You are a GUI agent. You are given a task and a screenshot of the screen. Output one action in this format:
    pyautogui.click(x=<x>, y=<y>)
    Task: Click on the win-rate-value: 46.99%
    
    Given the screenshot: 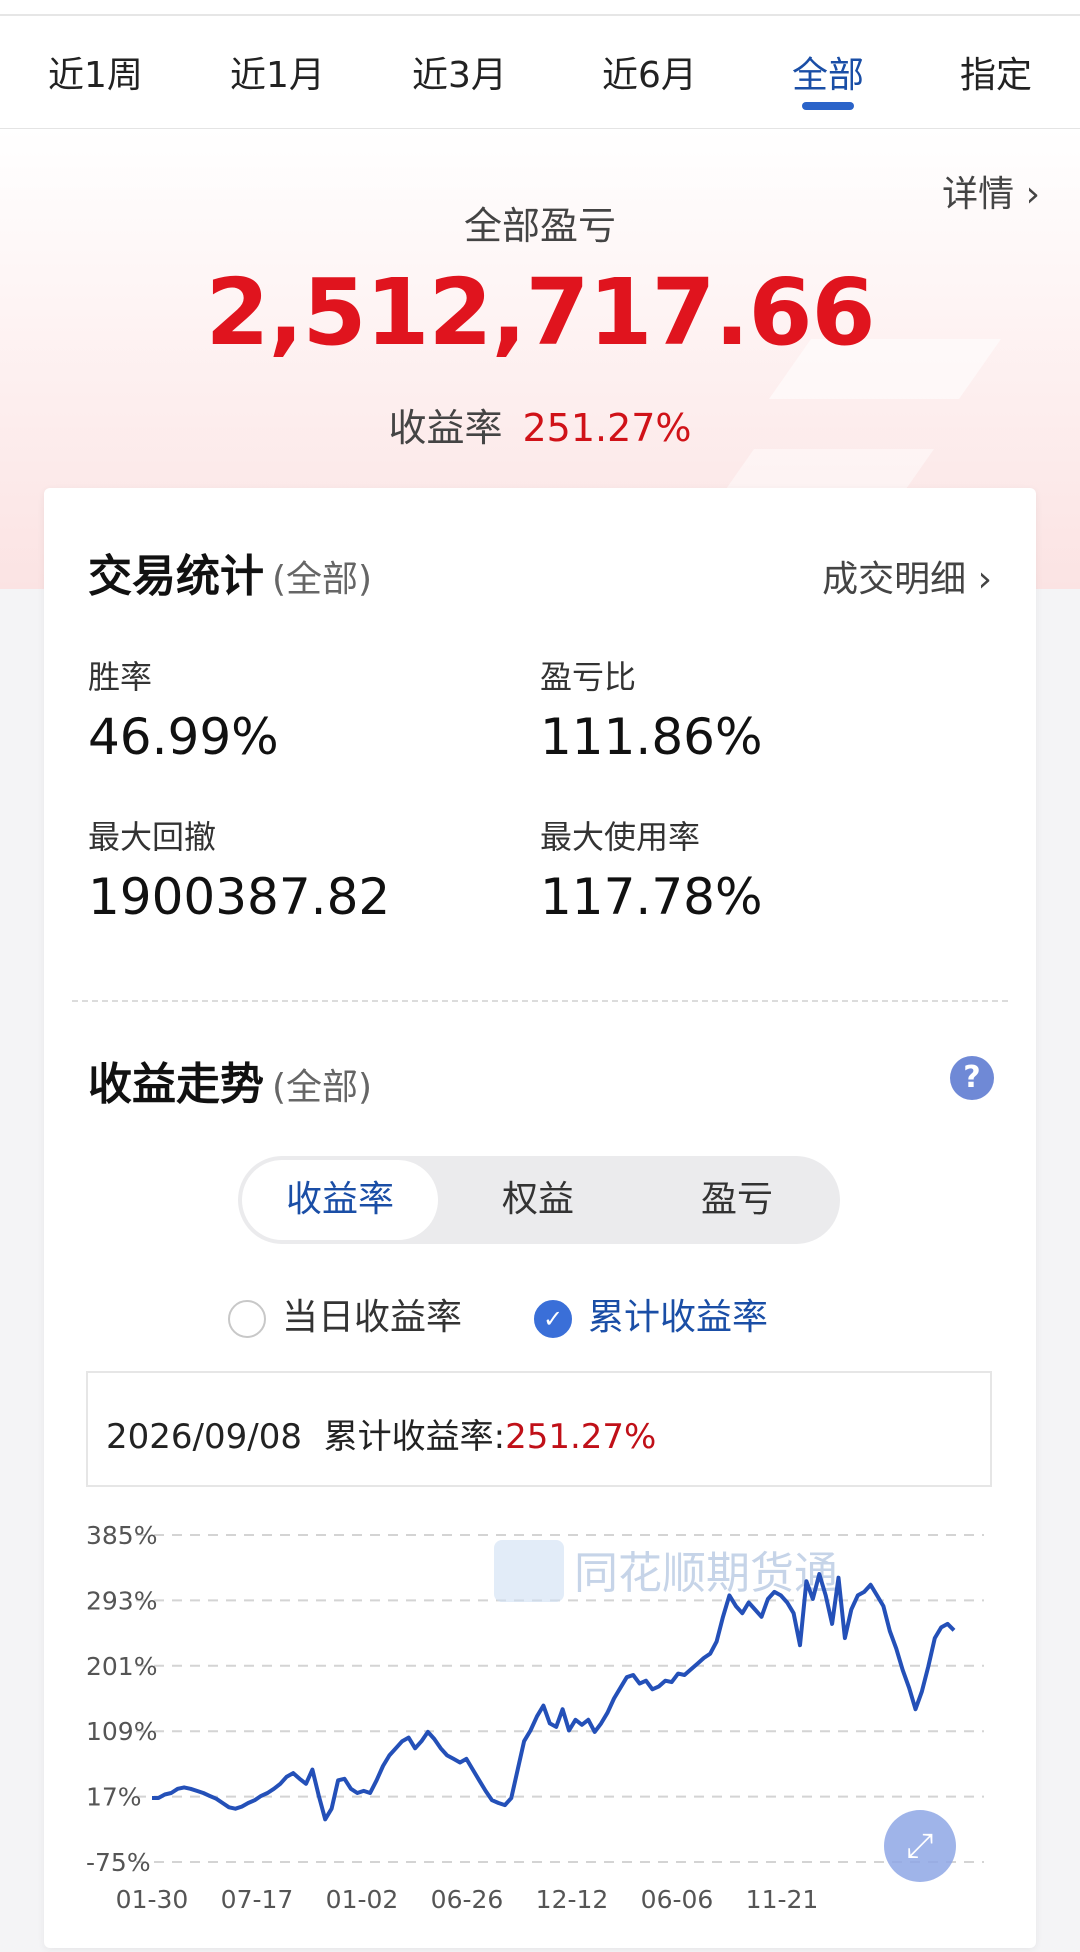 What is the action you would take?
    pyautogui.click(x=183, y=737)
    